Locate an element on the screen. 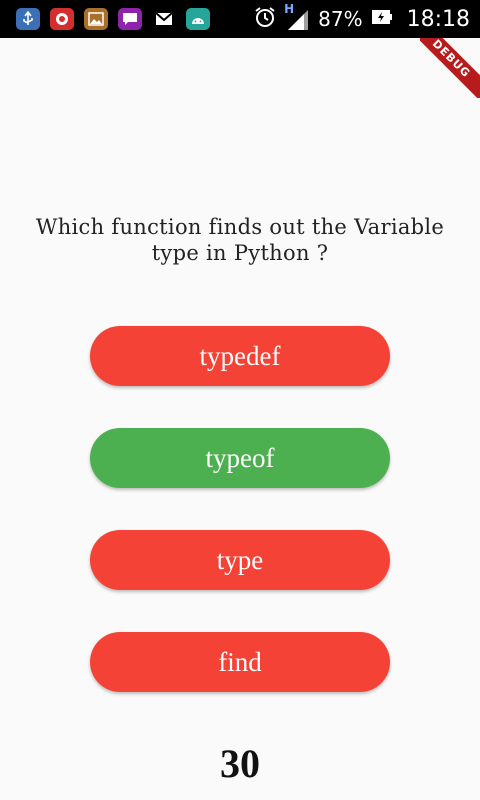  answer-button-find: find is located at coordinates (240, 662).